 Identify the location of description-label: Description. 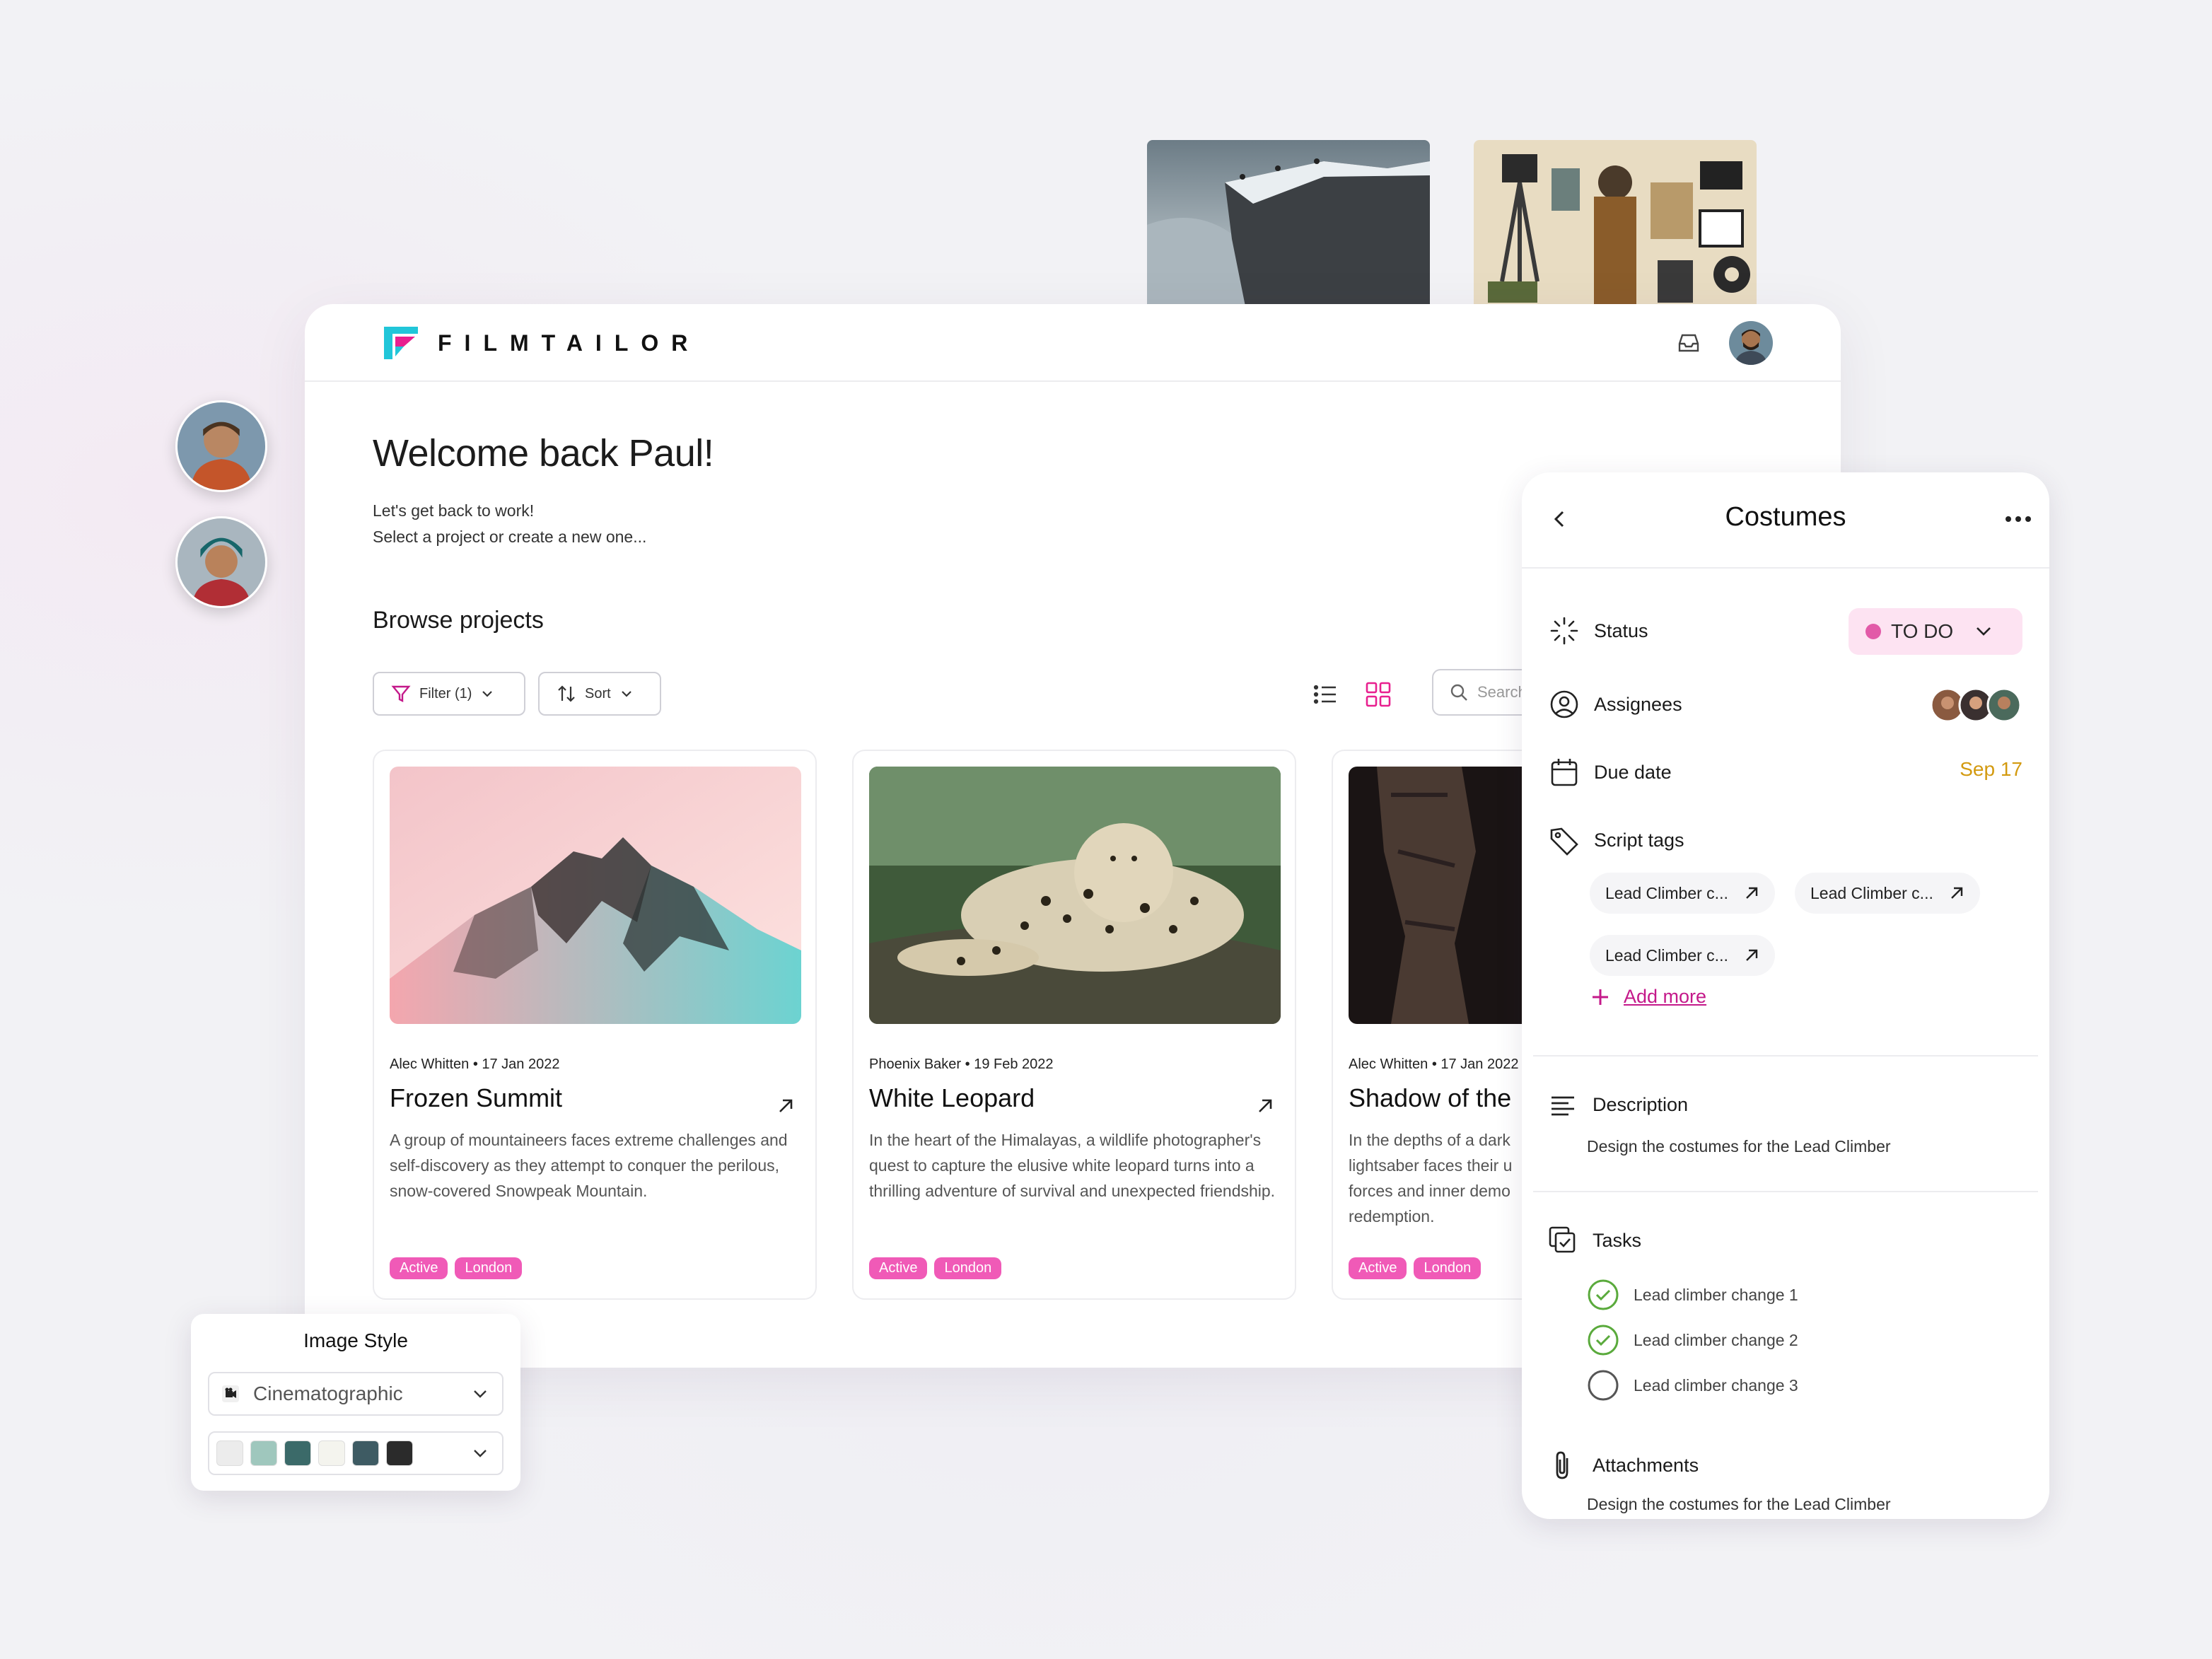
(1641, 1104).